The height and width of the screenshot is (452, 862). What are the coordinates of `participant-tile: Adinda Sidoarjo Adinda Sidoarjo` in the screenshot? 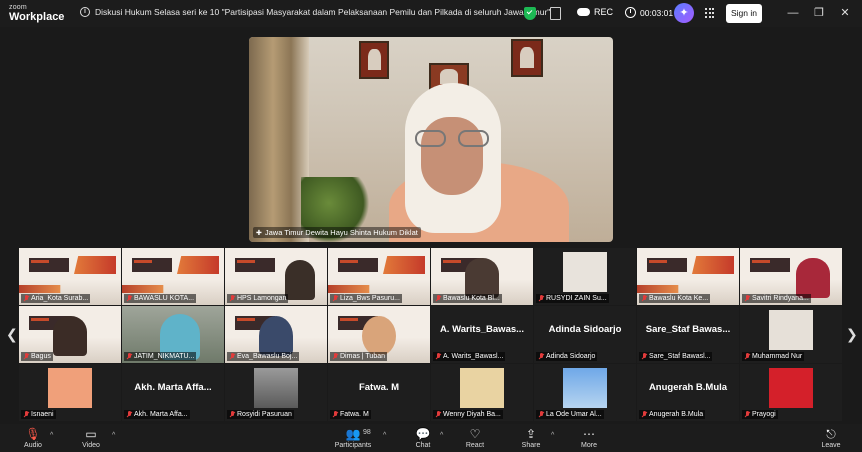 It's located at (585, 334).